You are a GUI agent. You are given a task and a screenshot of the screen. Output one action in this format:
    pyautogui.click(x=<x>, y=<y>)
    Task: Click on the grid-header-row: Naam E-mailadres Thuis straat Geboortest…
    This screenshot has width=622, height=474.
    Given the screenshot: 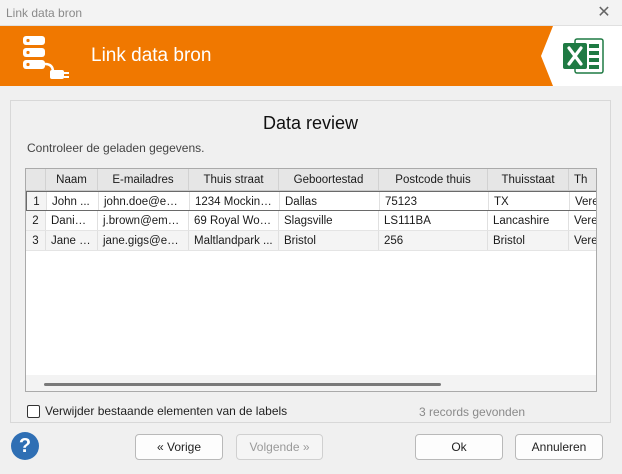 What is the action you would take?
    pyautogui.click(x=311, y=180)
    